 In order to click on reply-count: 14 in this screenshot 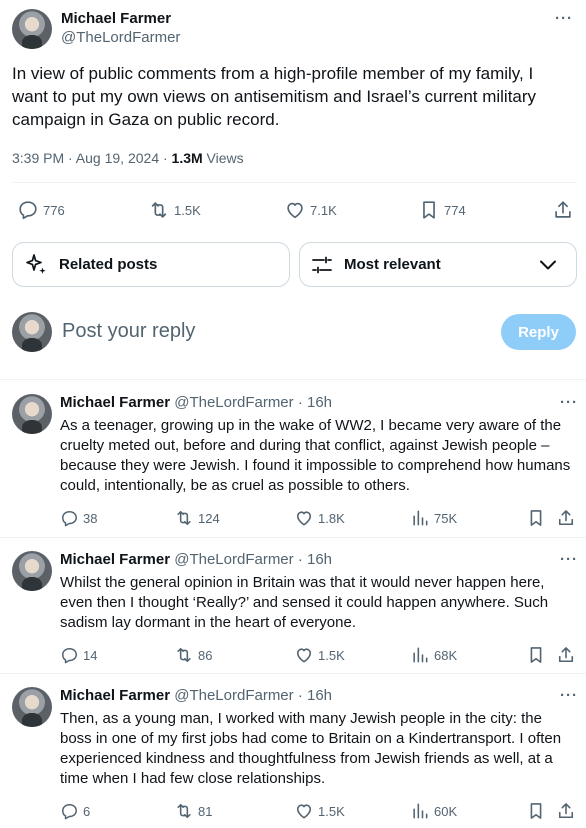, I will do `click(90, 655)`.